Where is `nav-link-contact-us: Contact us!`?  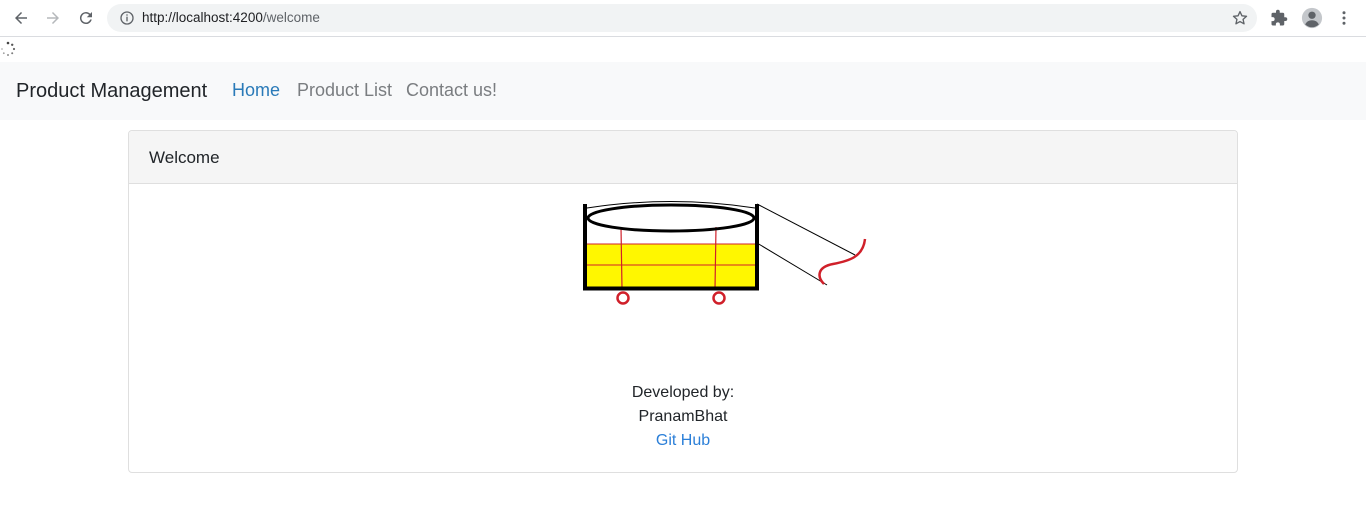
nav-link-contact-us: Contact us! is located at coordinates (451, 90).